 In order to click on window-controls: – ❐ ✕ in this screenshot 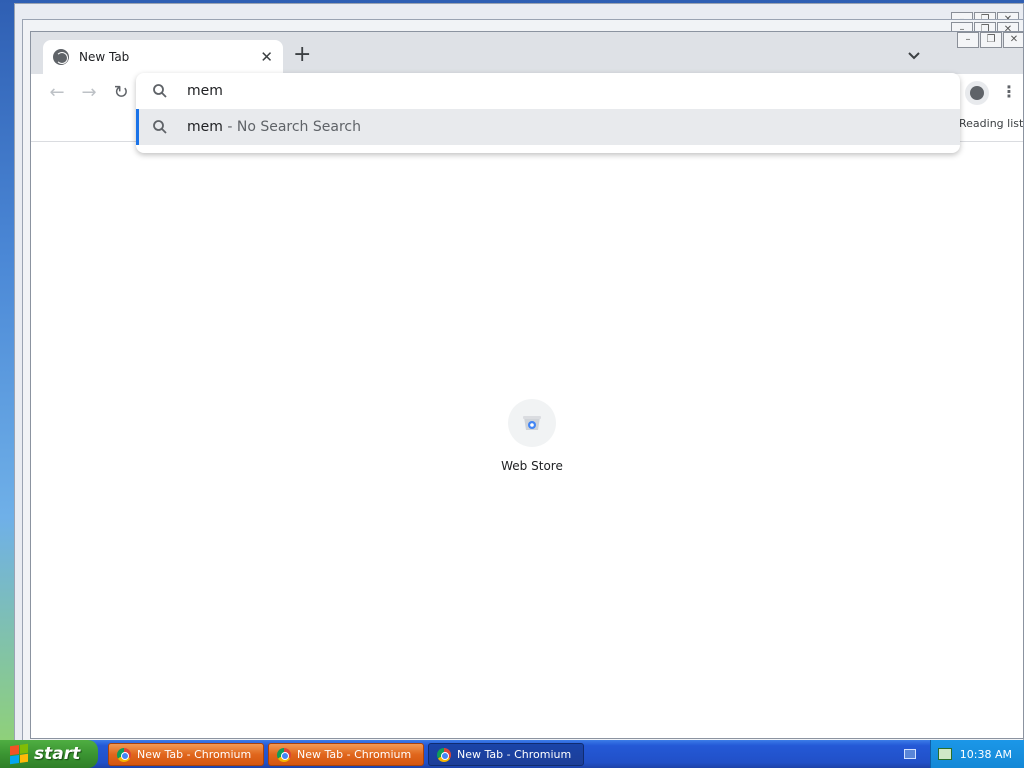, I will do `click(990, 40)`.